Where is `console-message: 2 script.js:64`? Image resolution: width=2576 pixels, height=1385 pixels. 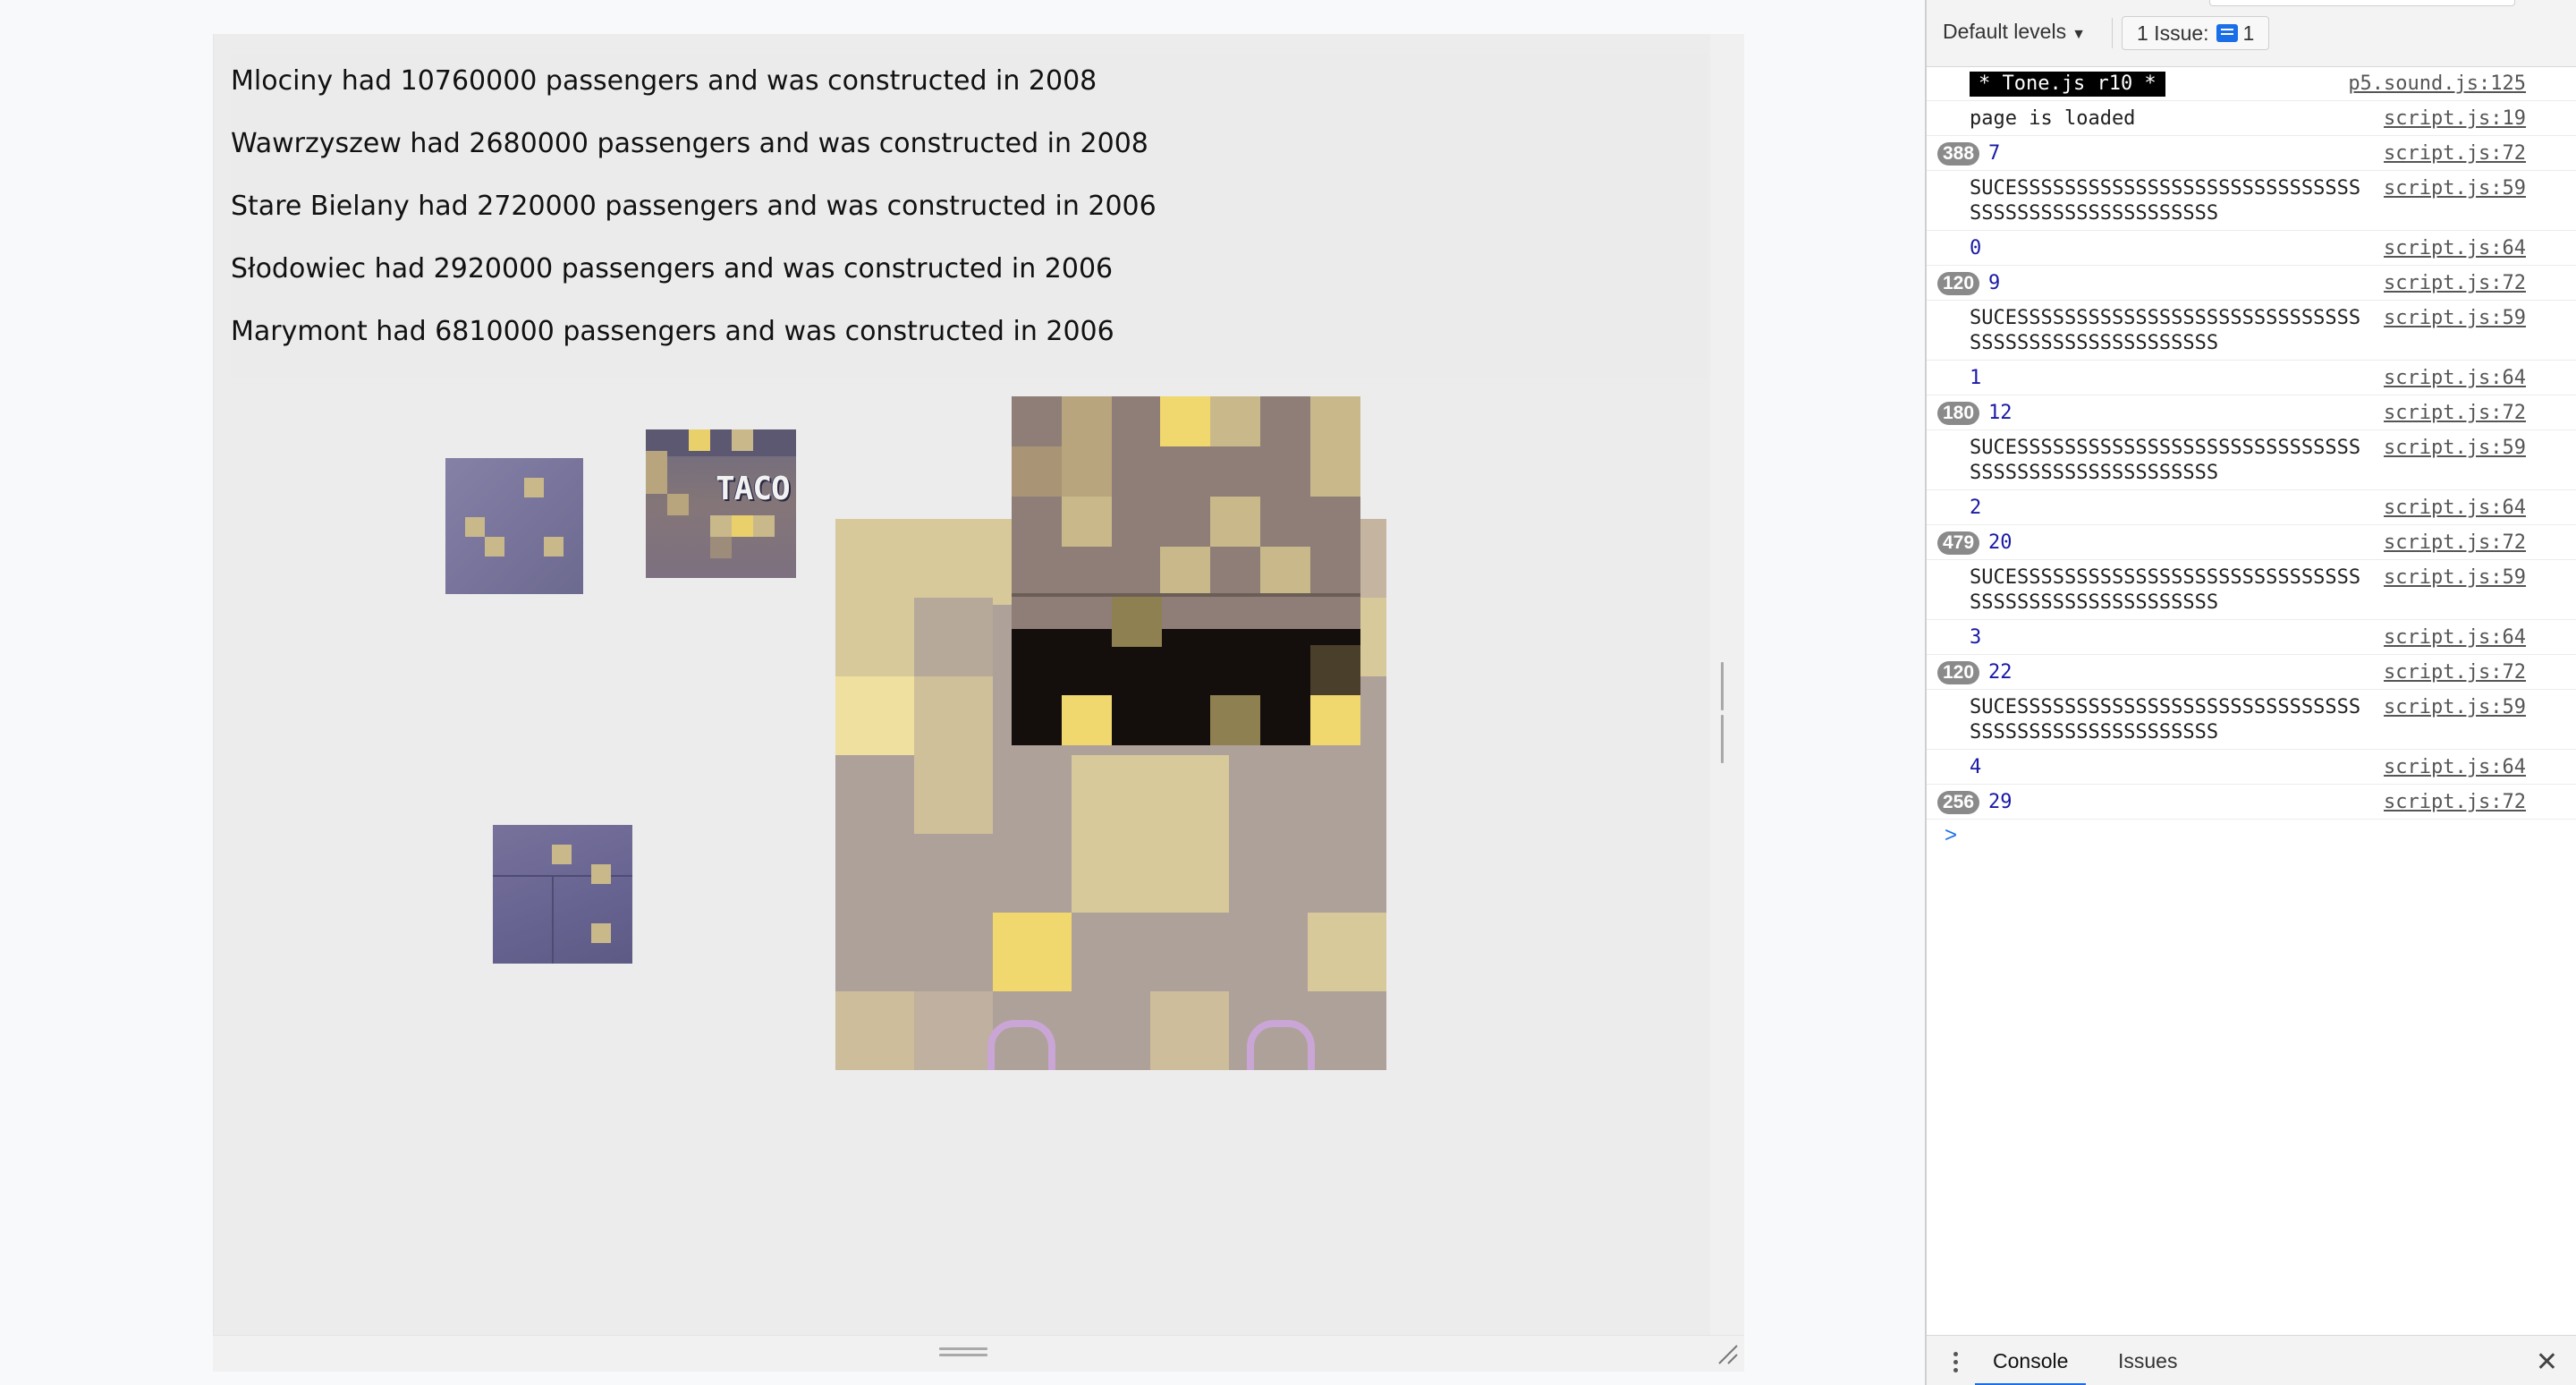
console-message: 2 script.js:64 is located at coordinates (2251, 507).